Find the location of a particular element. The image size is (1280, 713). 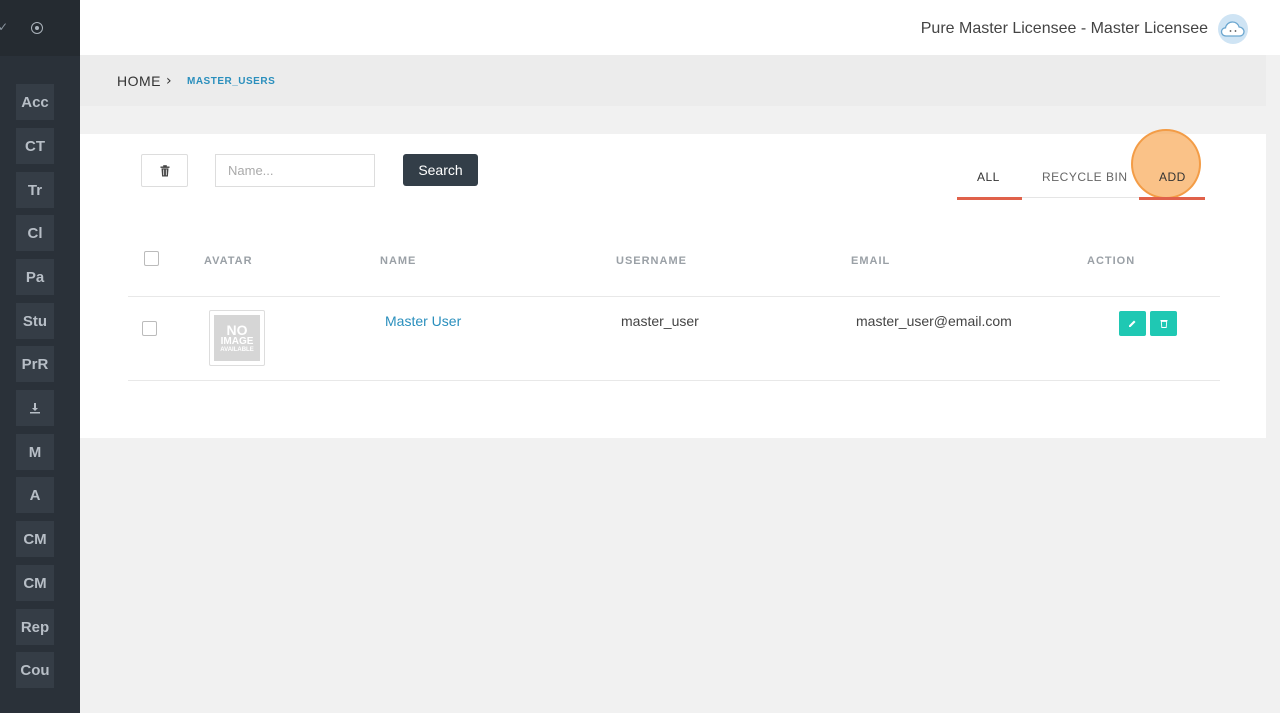

sidebar-item-cm-1: CM is located at coordinates (35, 539).